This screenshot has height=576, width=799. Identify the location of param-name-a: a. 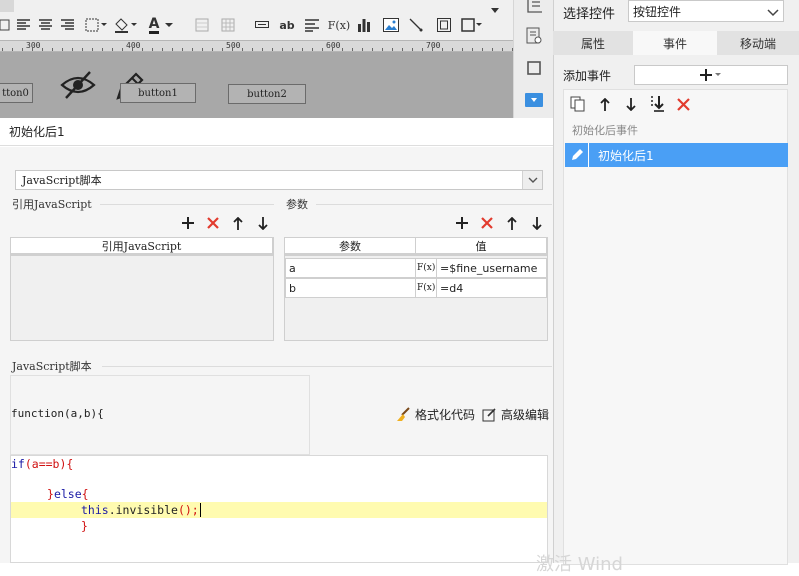
(350, 268).